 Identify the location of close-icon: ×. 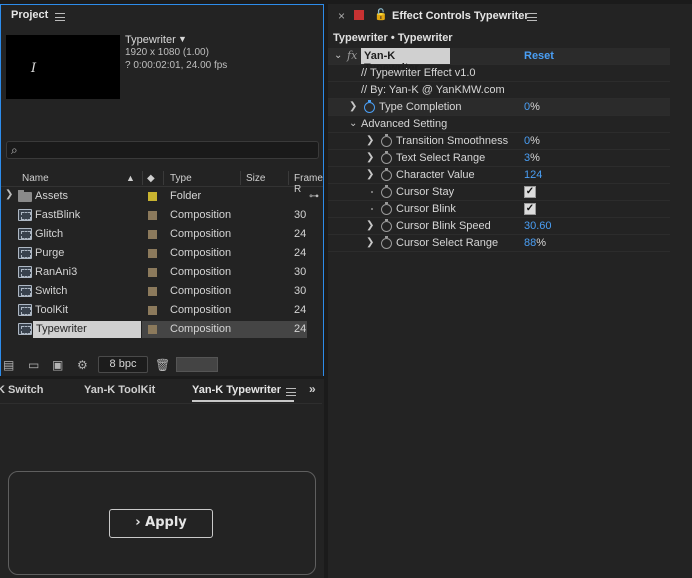
(341, 16).